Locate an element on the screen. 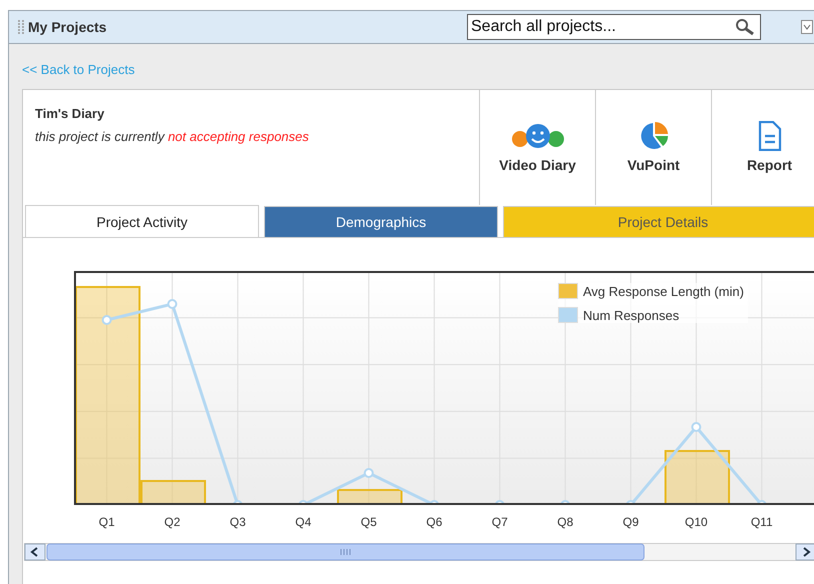  axis-label: Q1 is located at coordinates (107, 523).